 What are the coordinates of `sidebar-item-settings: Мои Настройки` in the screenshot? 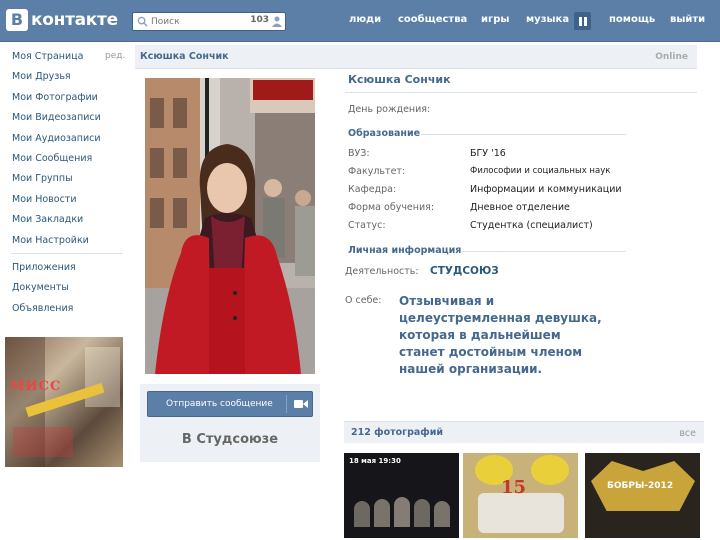 It's located at (50, 240).